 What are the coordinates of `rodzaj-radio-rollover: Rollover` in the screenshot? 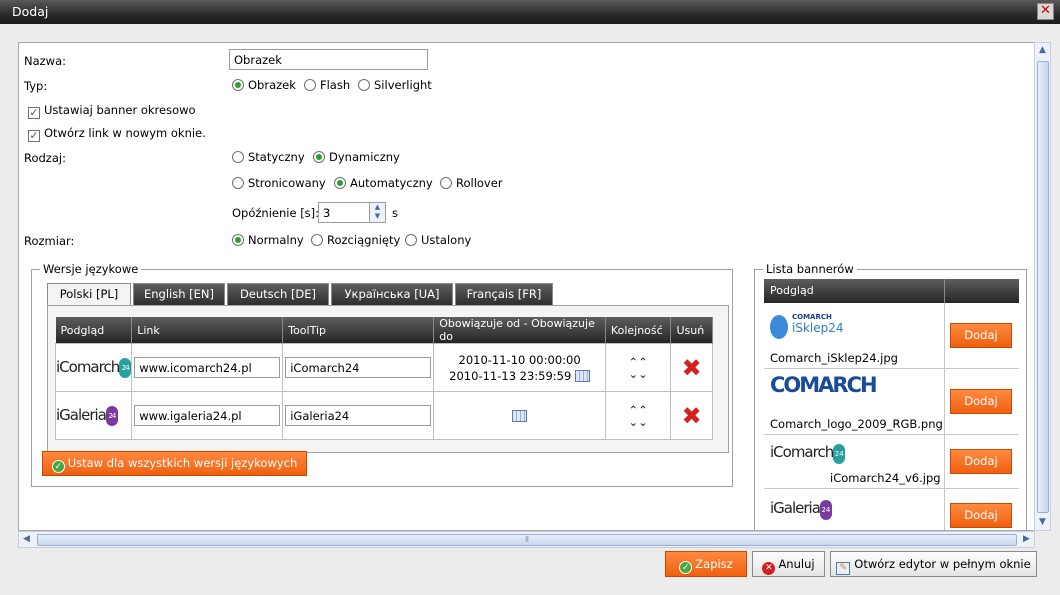 It's located at (471, 183).